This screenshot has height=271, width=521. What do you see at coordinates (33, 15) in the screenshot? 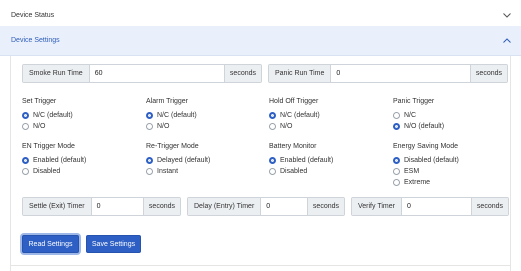
I see `device-status-title: Device Status` at bounding box center [33, 15].